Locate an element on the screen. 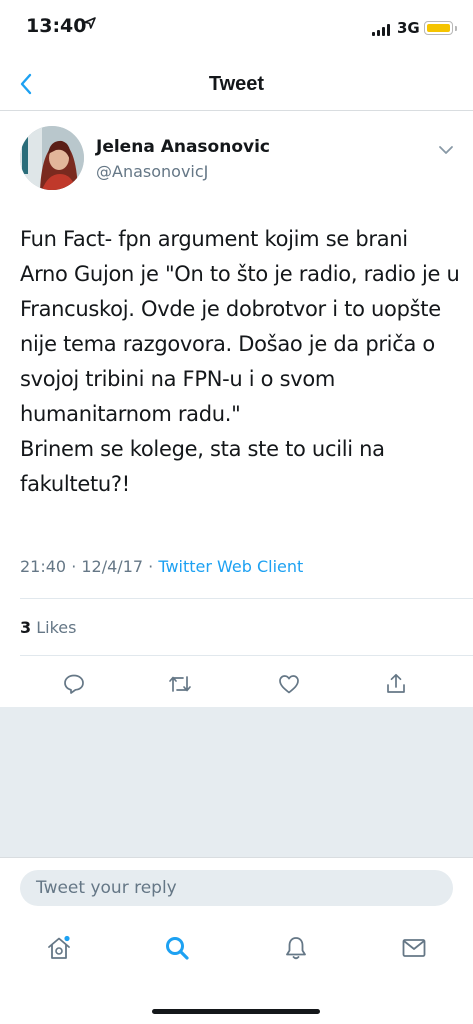 This screenshot has height=1024, width=473. share-button is located at coordinates (396, 684).